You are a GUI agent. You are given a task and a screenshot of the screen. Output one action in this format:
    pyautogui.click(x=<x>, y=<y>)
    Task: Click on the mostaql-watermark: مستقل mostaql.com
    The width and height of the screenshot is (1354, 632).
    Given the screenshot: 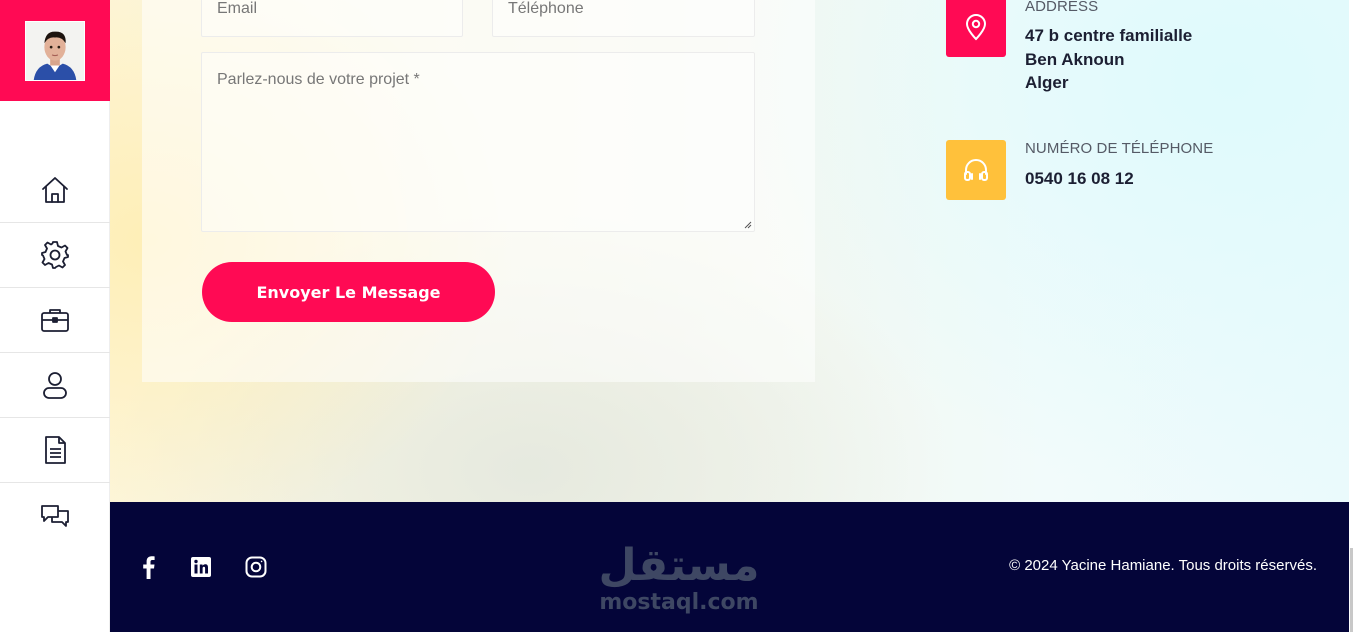 What is the action you would take?
    pyautogui.click(x=679, y=577)
    